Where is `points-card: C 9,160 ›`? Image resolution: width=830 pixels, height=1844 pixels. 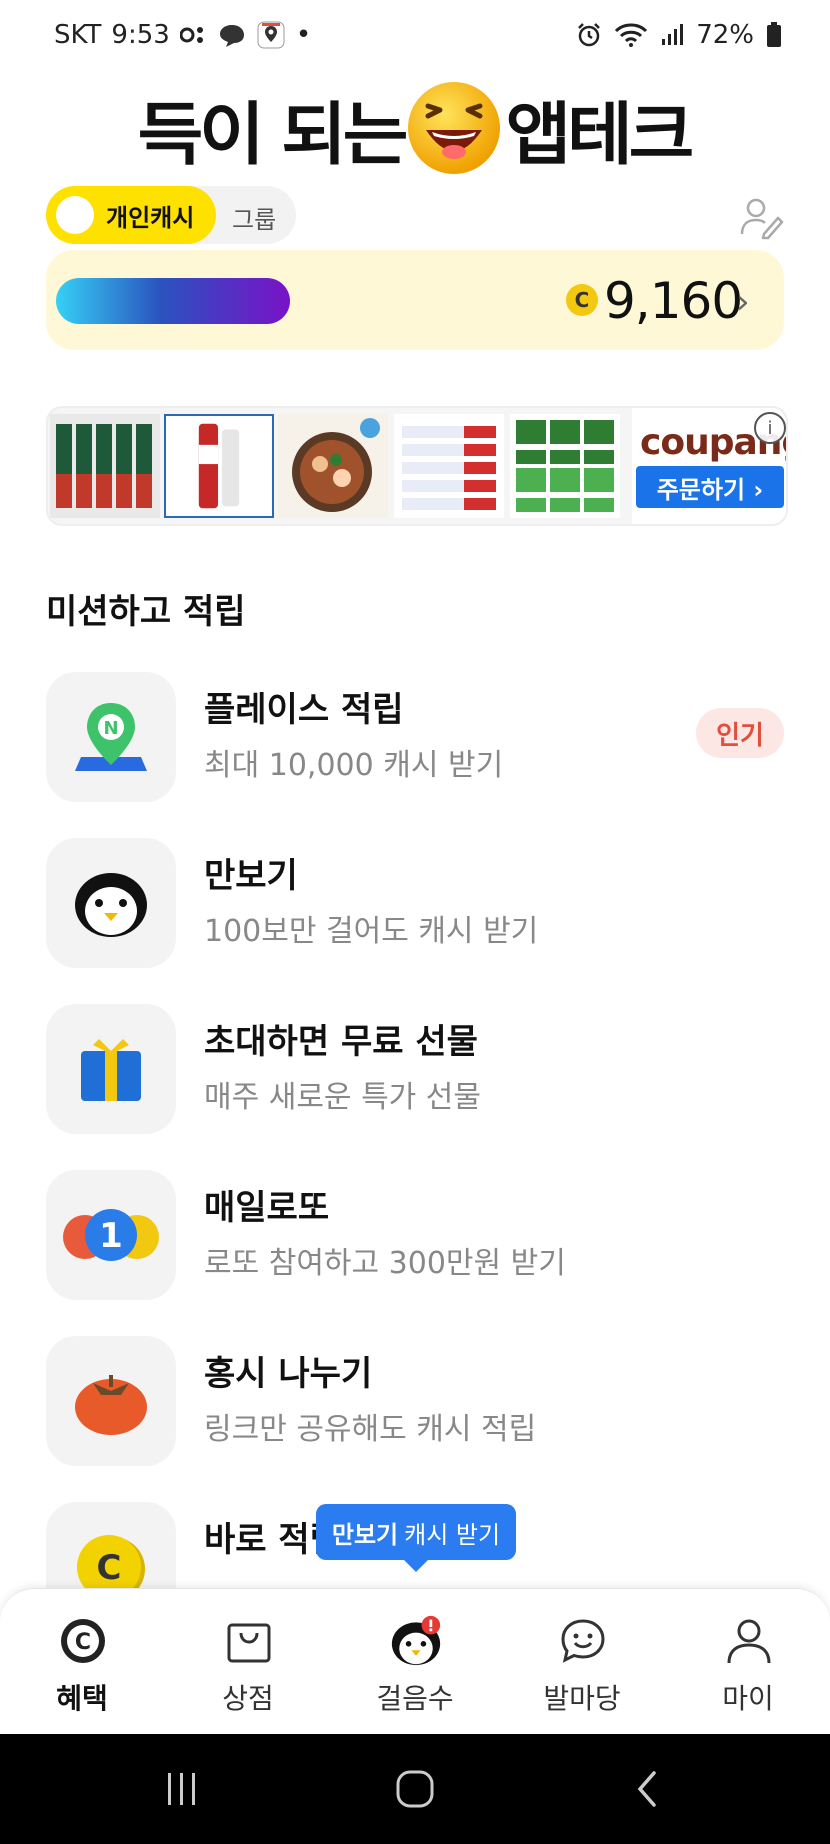 points-card: C 9,160 › is located at coordinates (415, 300).